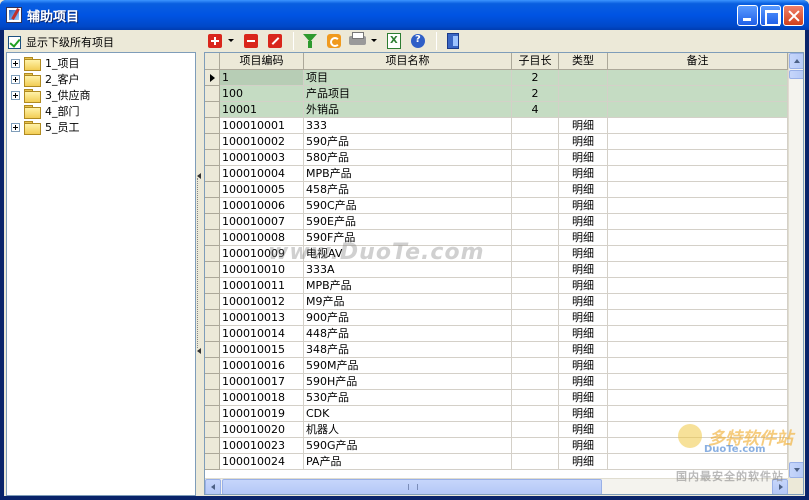  What do you see at coordinates (496, 142) in the screenshot?
I see `table-row: 100010002 590产品 明细` at bounding box center [496, 142].